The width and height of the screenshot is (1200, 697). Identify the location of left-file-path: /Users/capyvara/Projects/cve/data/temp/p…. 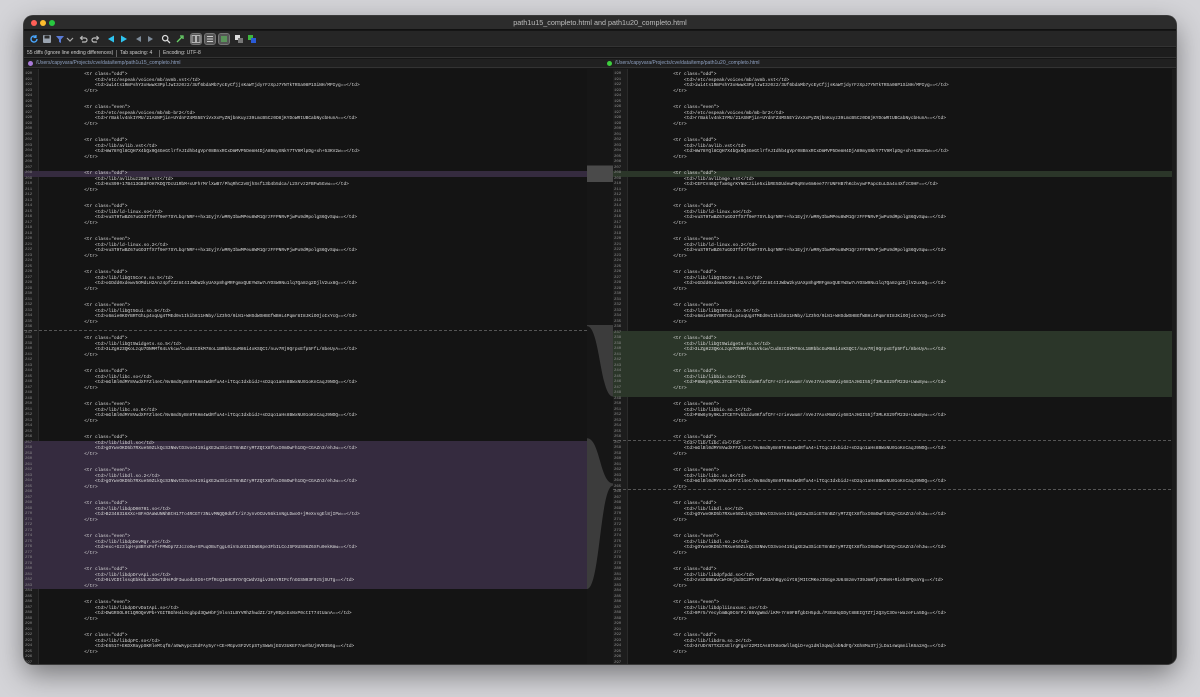
(108, 63).